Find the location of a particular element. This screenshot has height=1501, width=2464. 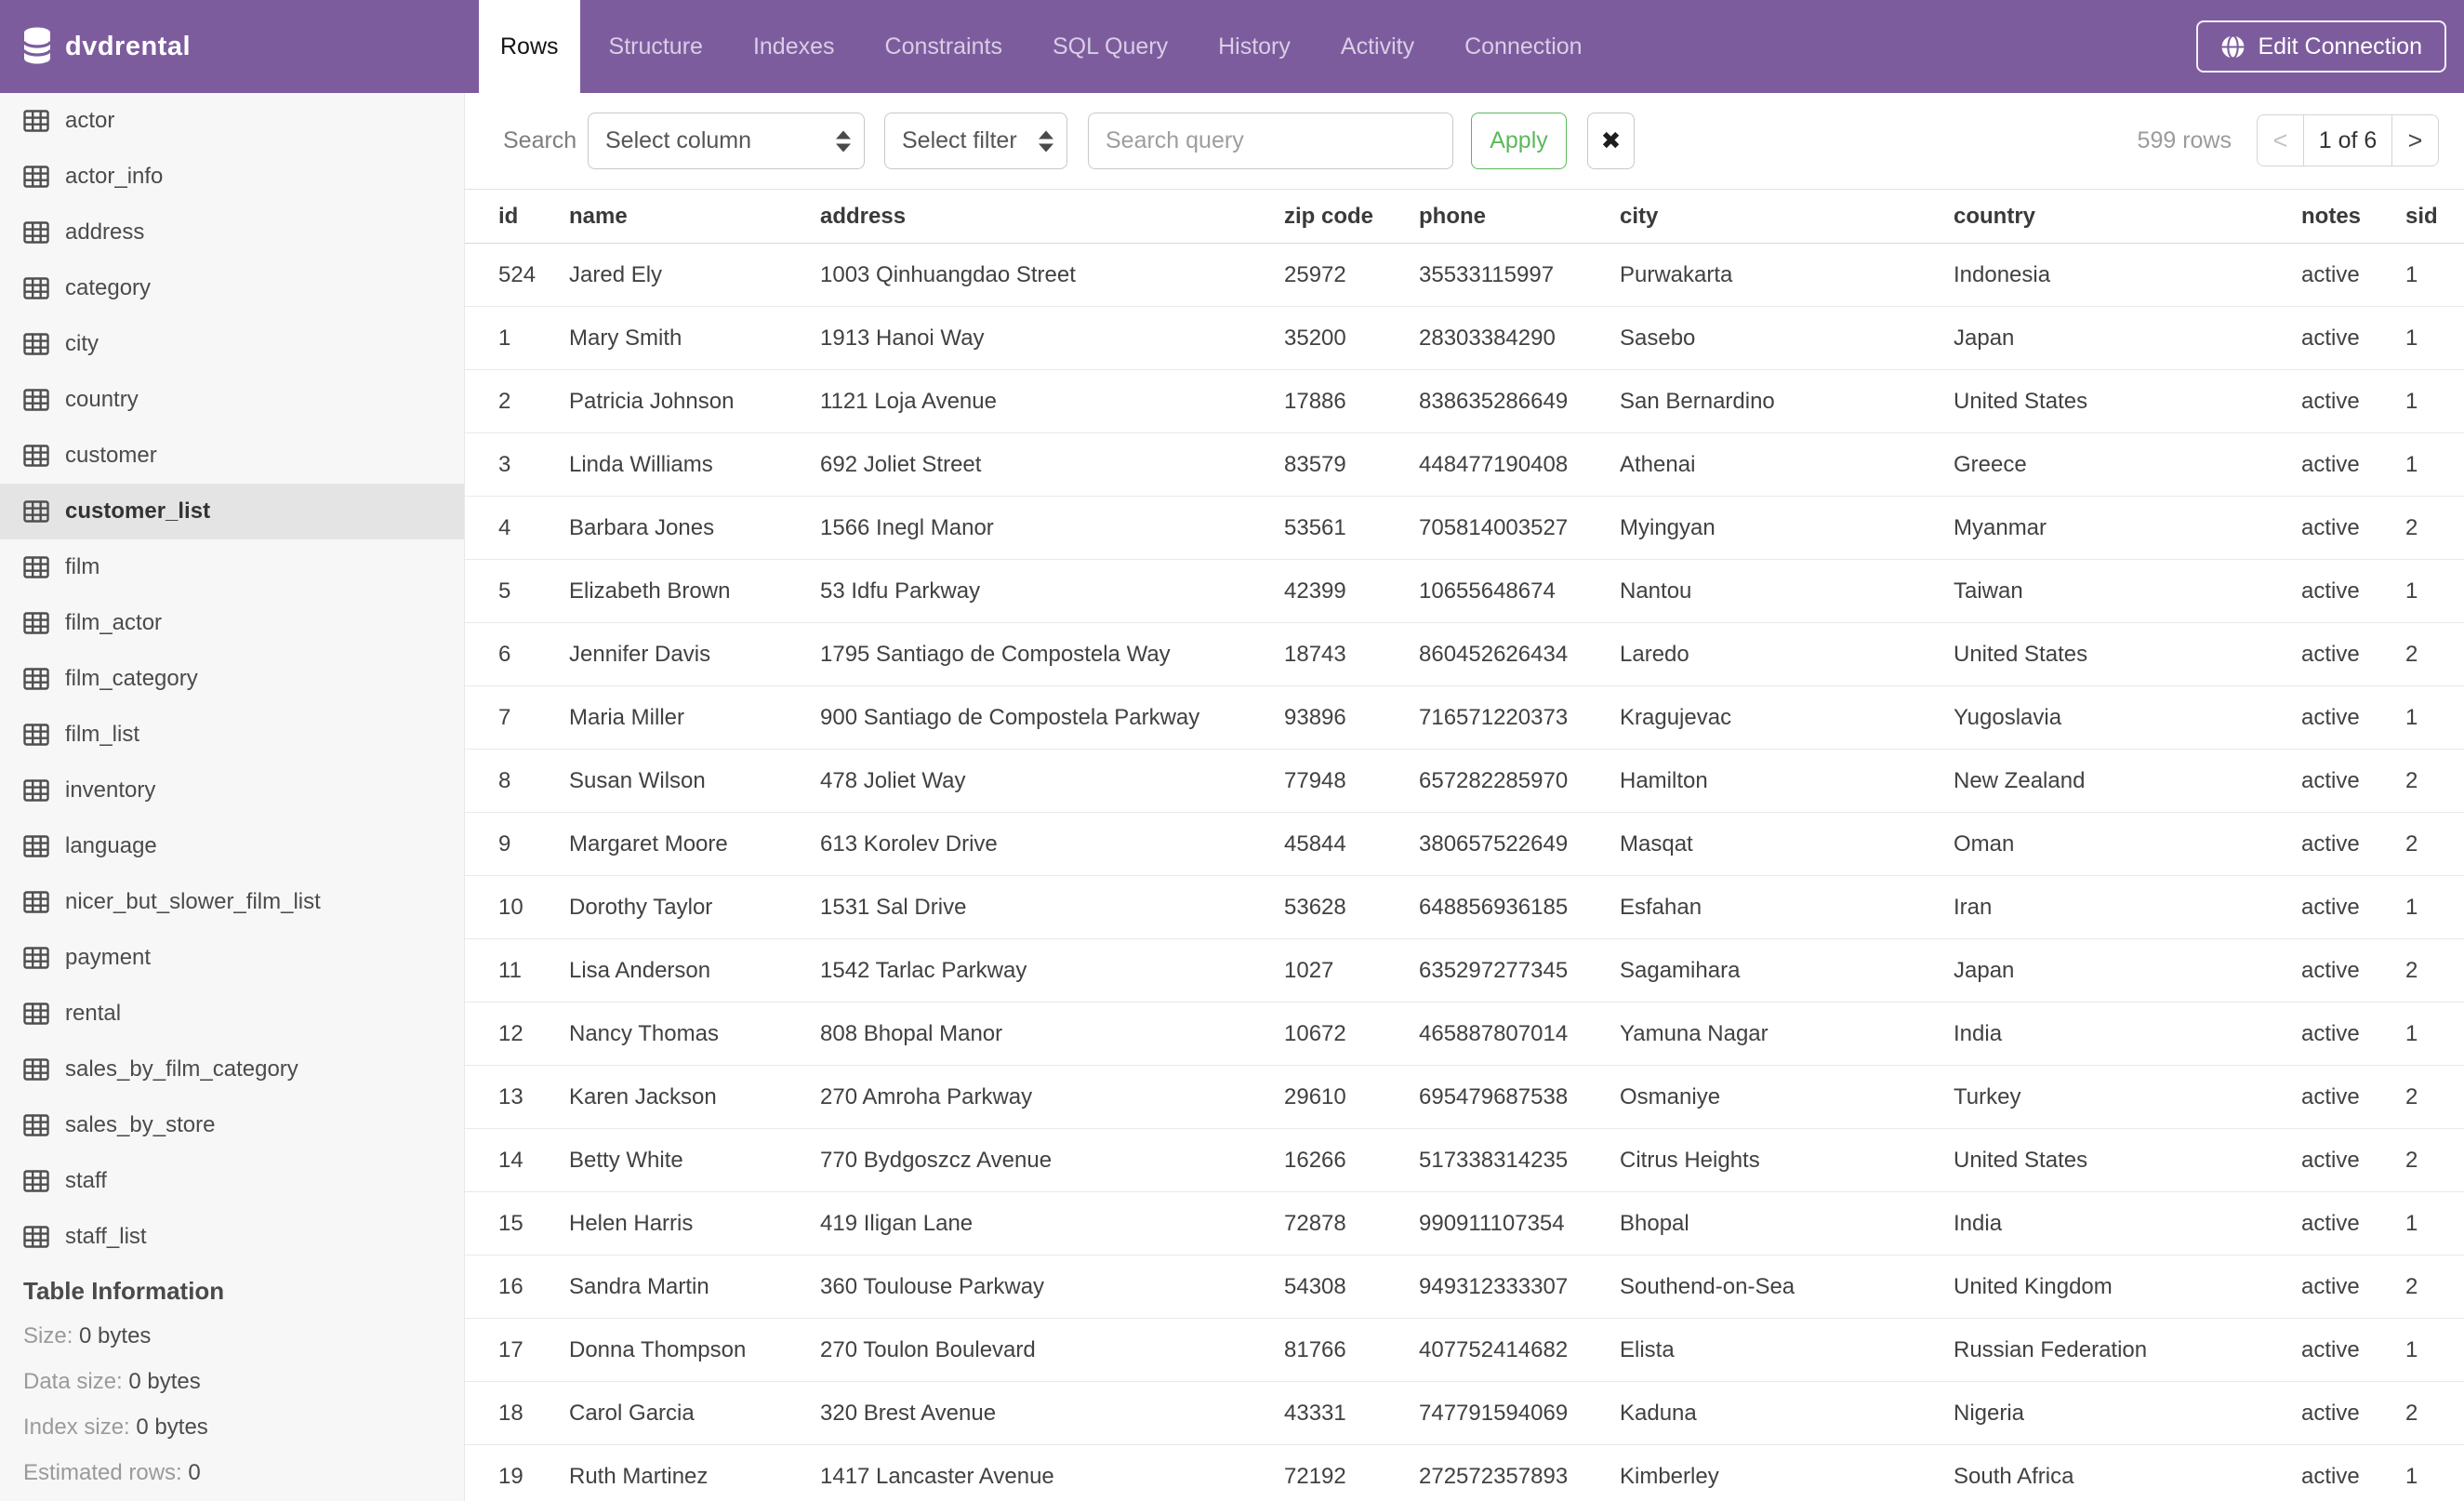

cell-zip-code: 16266 is located at coordinates (1315, 1160).